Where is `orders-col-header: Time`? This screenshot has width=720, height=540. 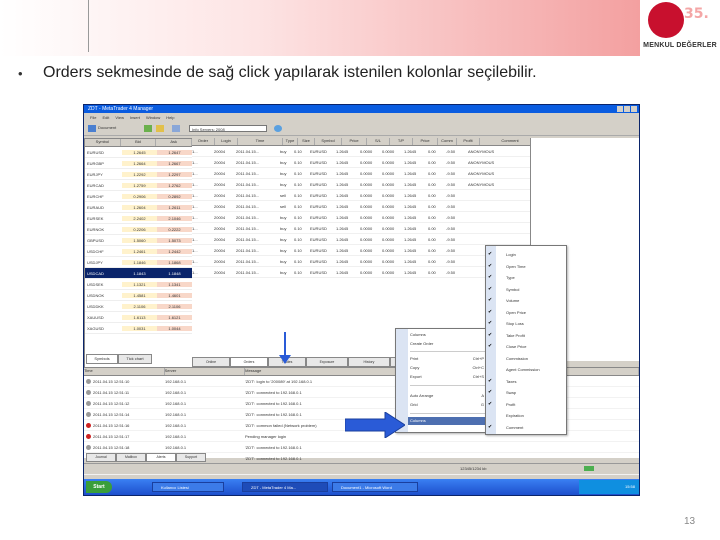
orders-col-header: Time is located at coordinates (260, 141).